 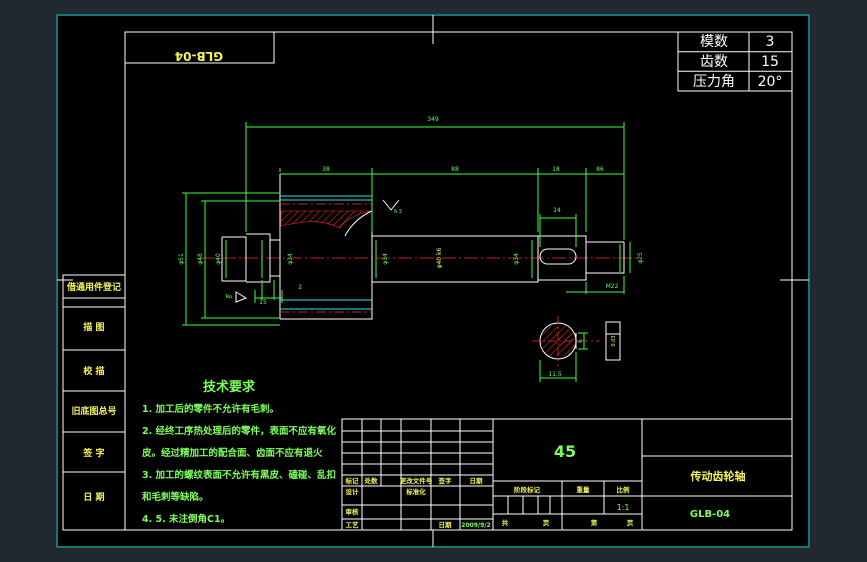 What do you see at coordinates (557, 210) in the screenshot?
I see `dim-key-length: 14` at bounding box center [557, 210].